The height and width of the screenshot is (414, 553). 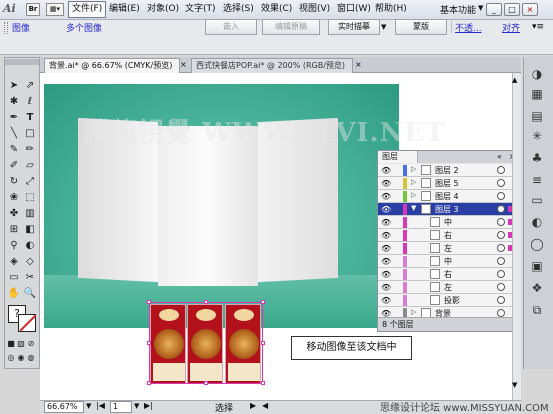 What do you see at coordinates (14, 118) in the screenshot?
I see `pen-tool-icon: ✒` at bounding box center [14, 118].